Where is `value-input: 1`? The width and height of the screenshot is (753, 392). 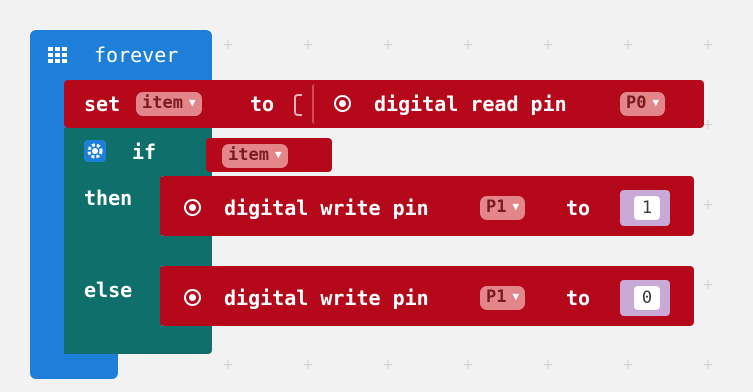 value-input: 1 is located at coordinates (647, 208).